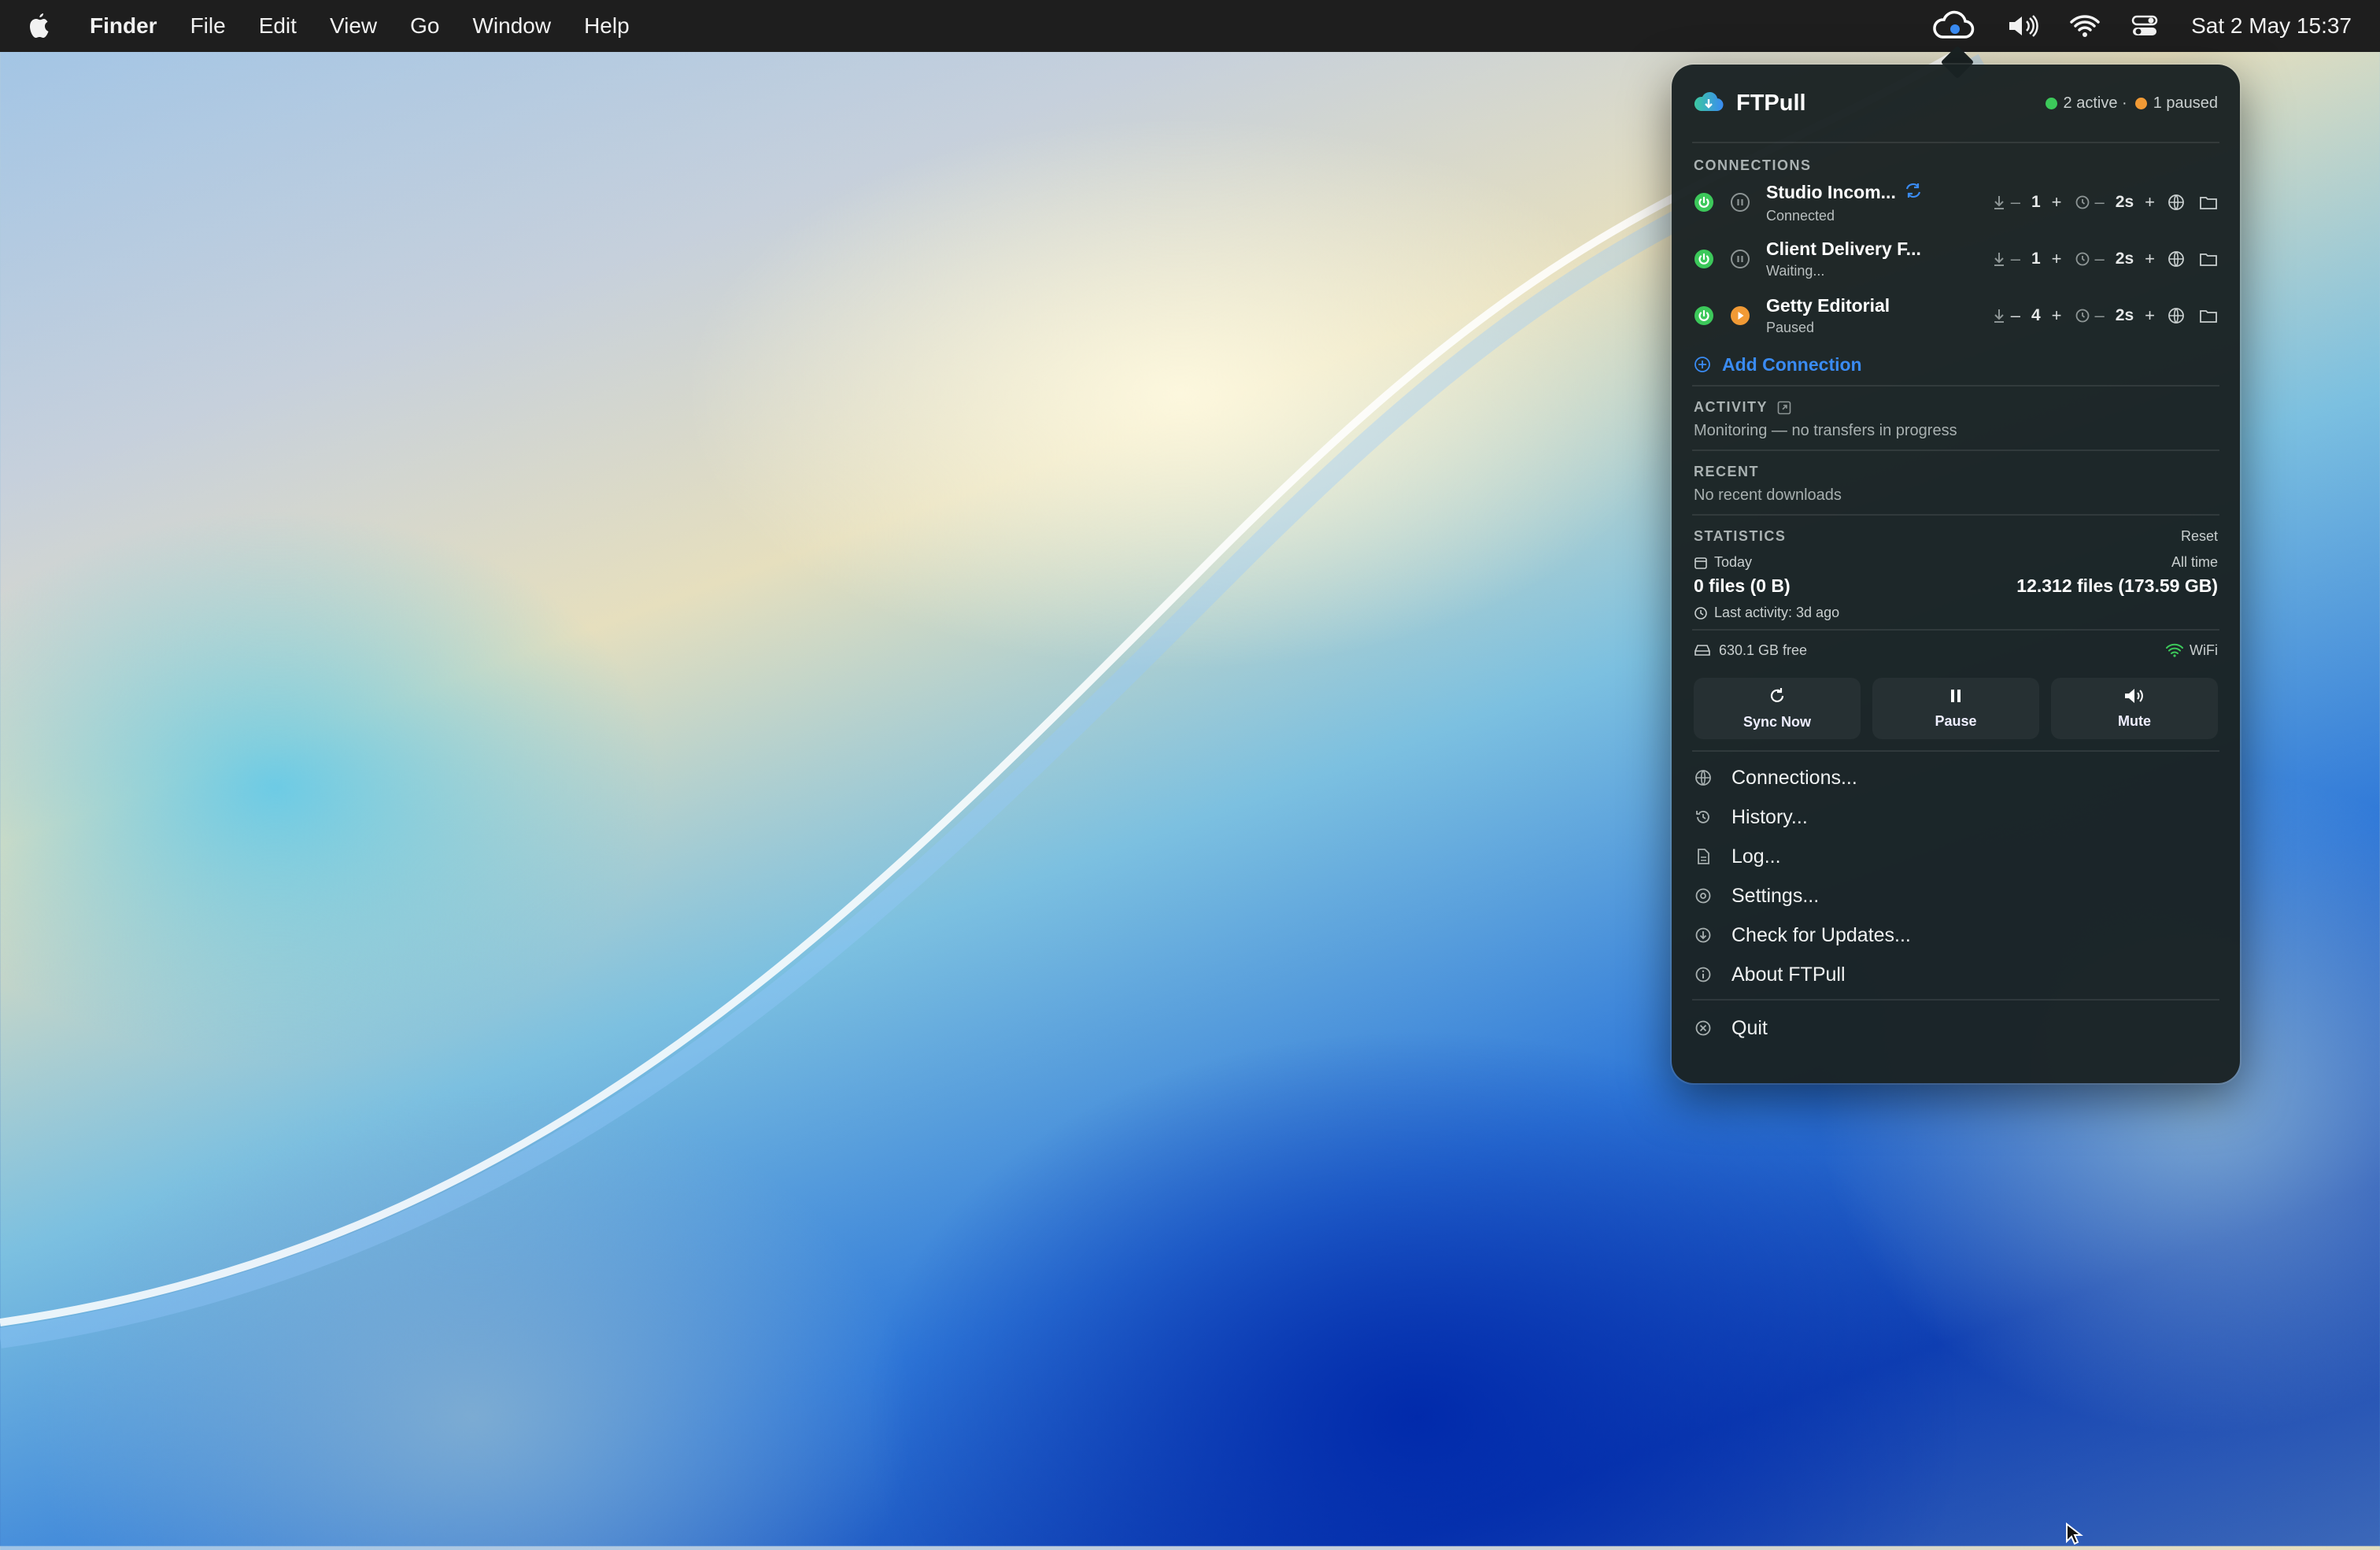 The image size is (2380, 1550). I want to click on connection-row: Studio Incom... Connected – 1 + – 2s +, so click(1956, 202).